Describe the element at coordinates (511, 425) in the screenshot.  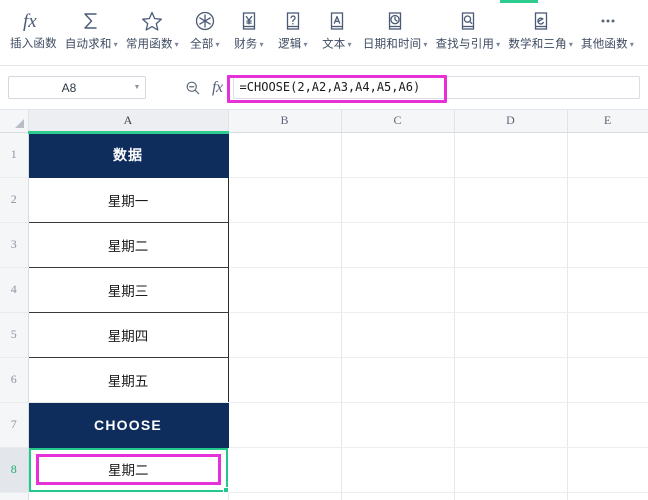
I see `cell-d7` at that location.